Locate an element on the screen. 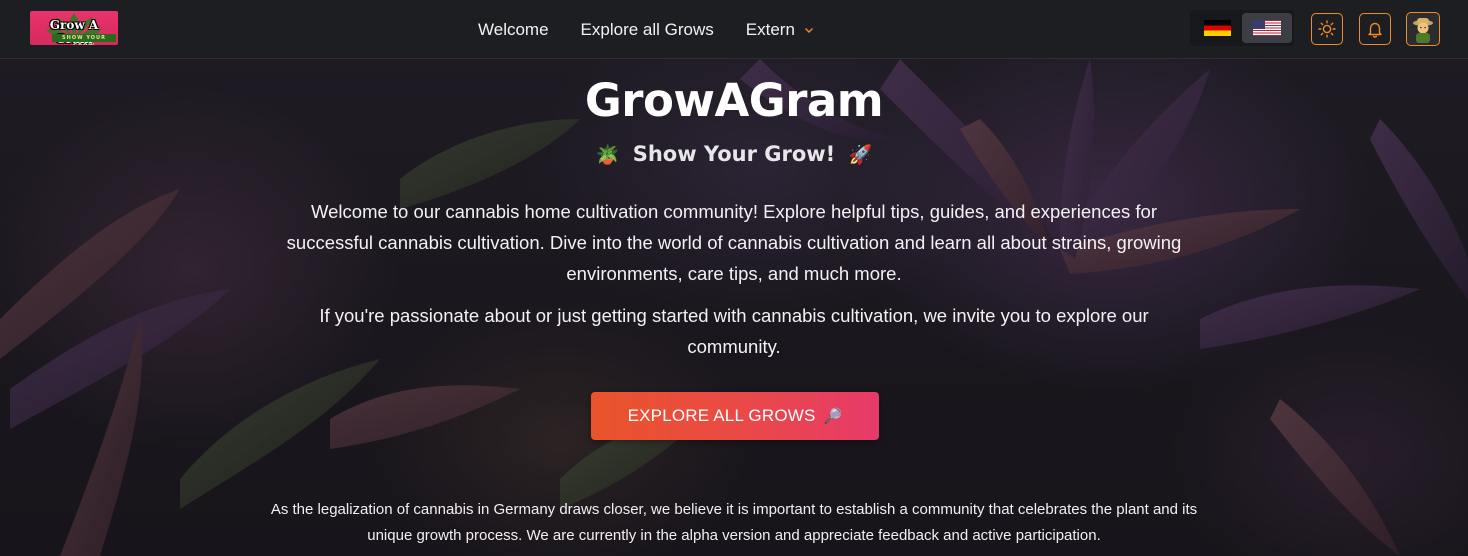  potted-plant-icon: 🪴 is located at coordinates (607, 155).